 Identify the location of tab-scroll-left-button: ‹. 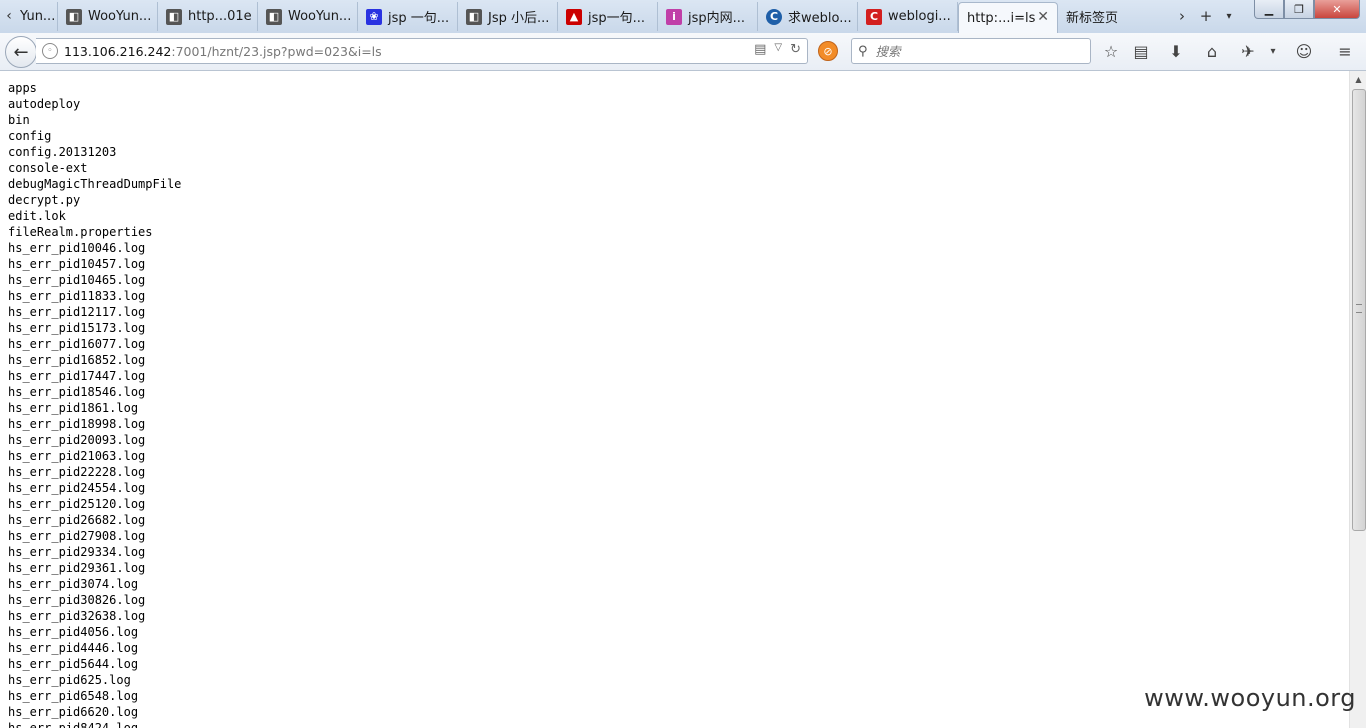
(9, 16).